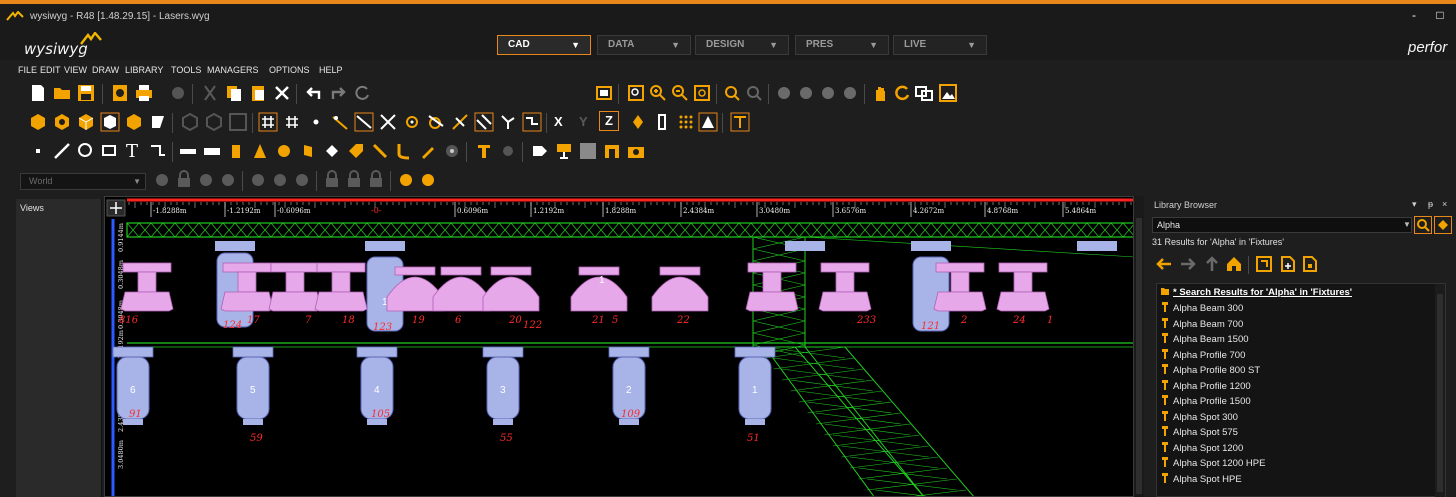  Describe the element at coordinates (331, 70) in the screenshot. I see `menu-help: HELP` at that location.